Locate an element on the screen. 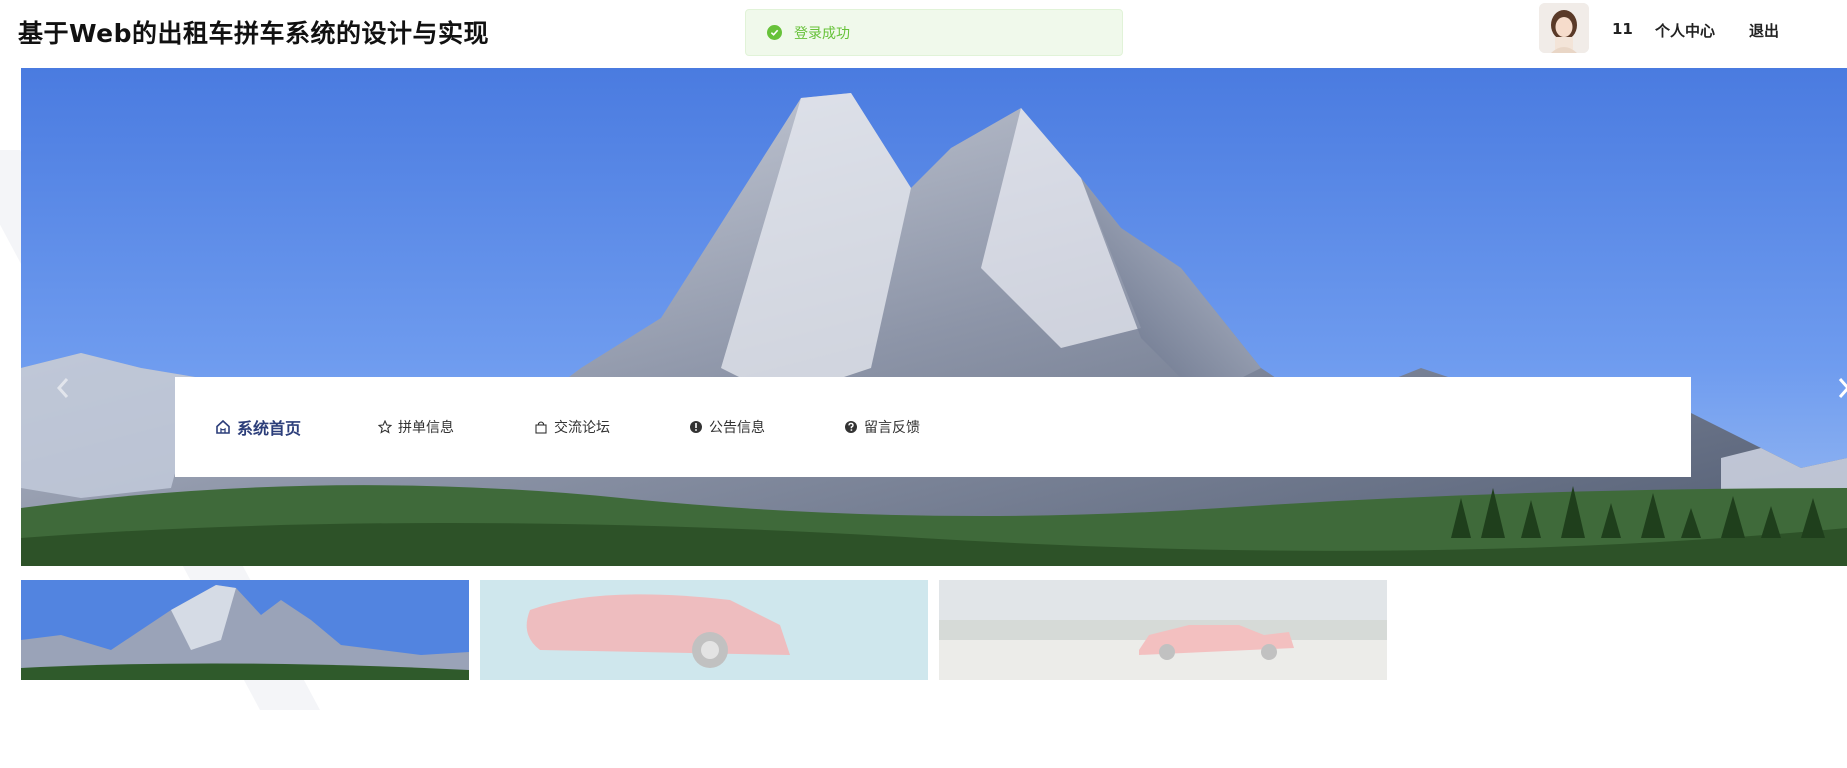 The width and height of the screenshot is (1847, 768). nav-item-carpool-orders: 拼单信息 is located at coordinates (416, 427).